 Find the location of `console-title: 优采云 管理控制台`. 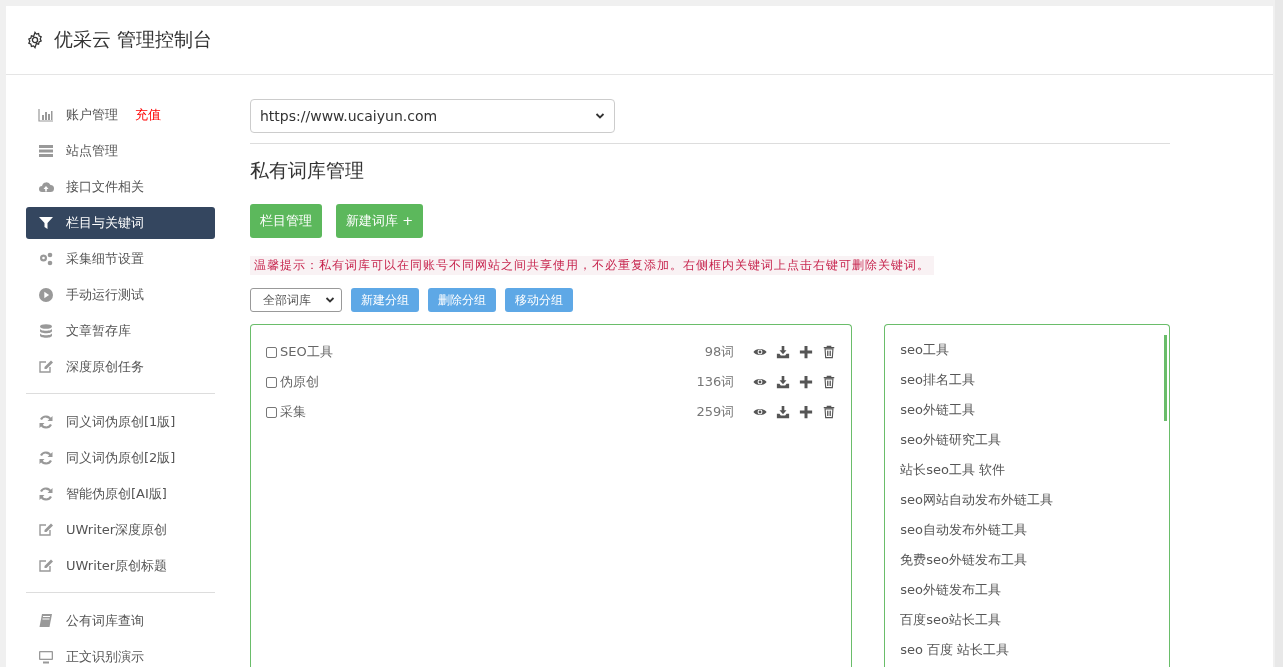

console-title: 优采云 管理控制台 is located at coordinates (133, 39).